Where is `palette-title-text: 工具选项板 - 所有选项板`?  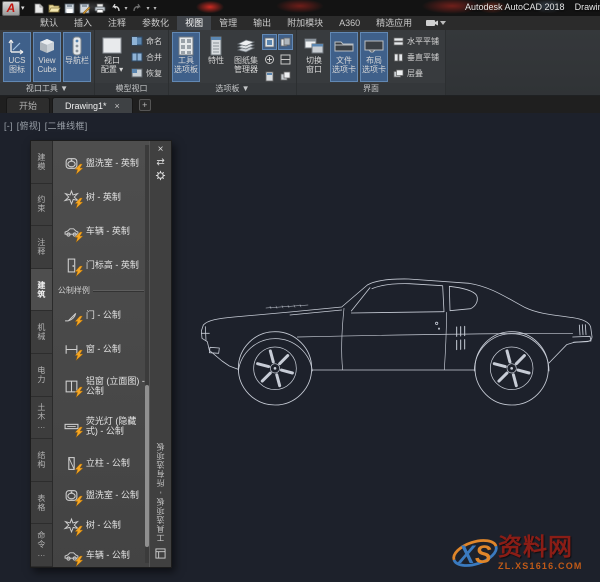 palette-title-text: 工具选项板 - 所有选项板 is located at coordinates (161, 491).